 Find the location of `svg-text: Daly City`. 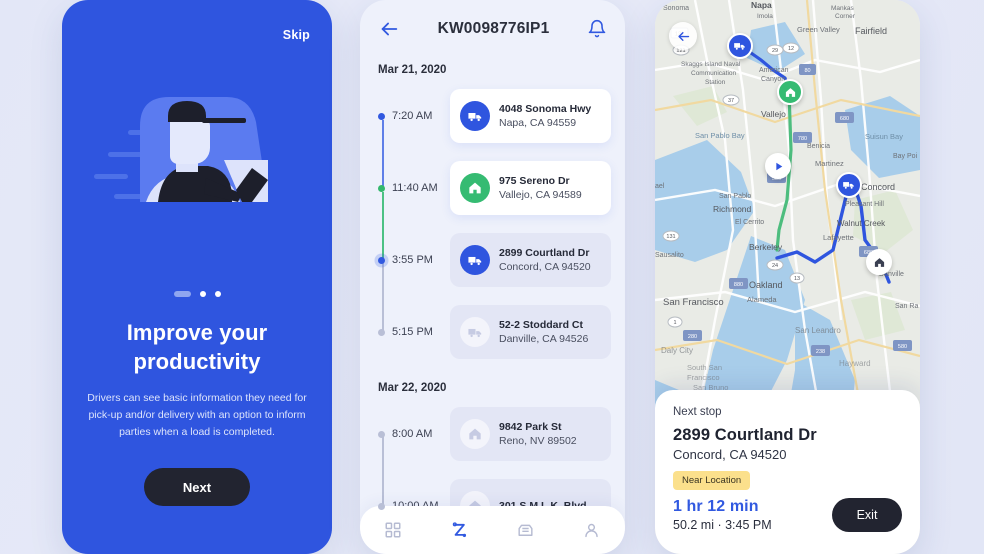

svg-text: Daly City is located at coordinates (677, 350).